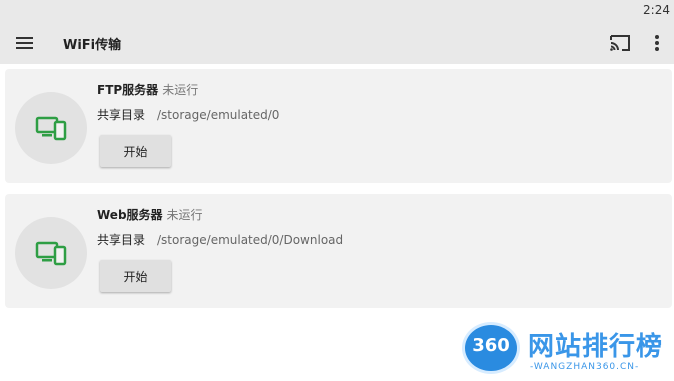 The width and height of the screenshot is (674, 381). I want to click on watermark-text: 网站排行榜, so click(596, 347).